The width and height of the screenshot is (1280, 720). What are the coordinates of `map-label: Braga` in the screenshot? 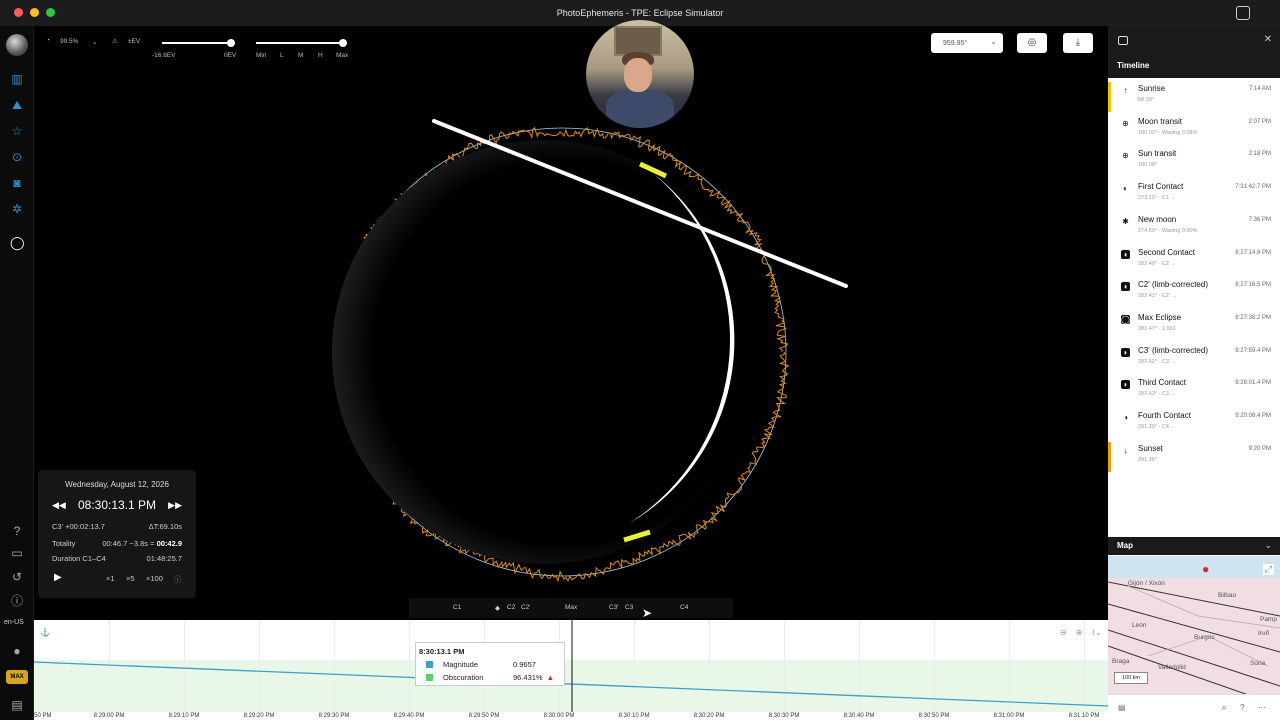 It's located at (1121, 661).